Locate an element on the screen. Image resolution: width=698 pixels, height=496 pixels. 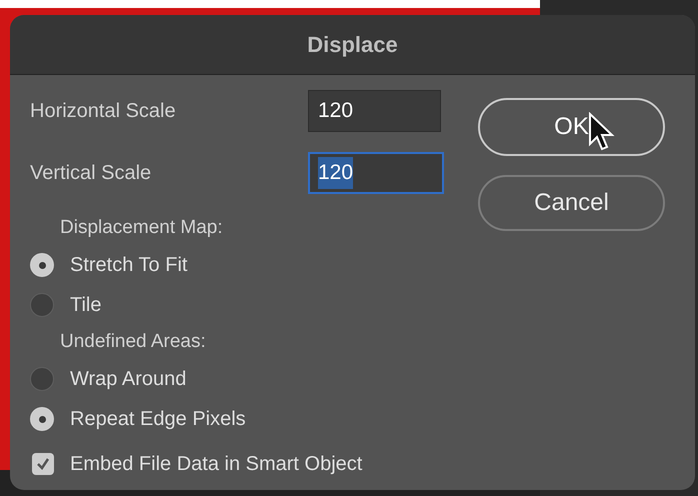
checkbox-label: Embed File Data in Smart Object is located at coordinates (216, 464).